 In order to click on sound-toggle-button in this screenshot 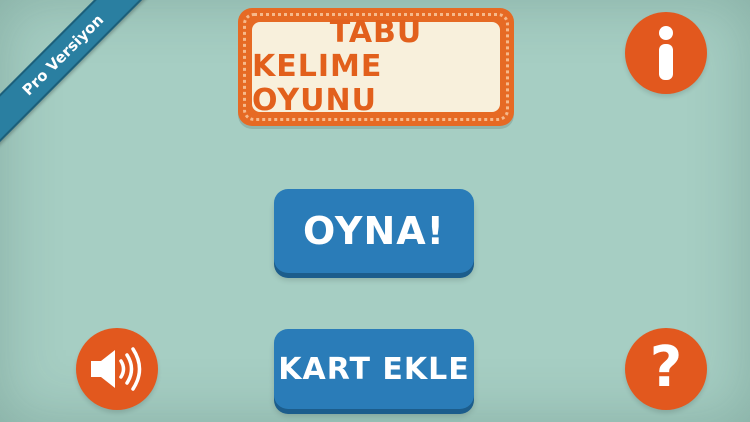, I will do `click(117, 369)`.